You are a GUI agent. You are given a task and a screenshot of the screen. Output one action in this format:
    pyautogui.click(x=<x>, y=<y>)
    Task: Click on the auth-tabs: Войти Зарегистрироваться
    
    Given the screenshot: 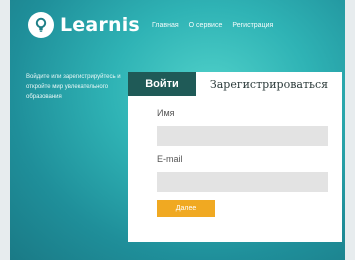 What is the action you would take?
    pyautogui.click(x=235, y=84)
    